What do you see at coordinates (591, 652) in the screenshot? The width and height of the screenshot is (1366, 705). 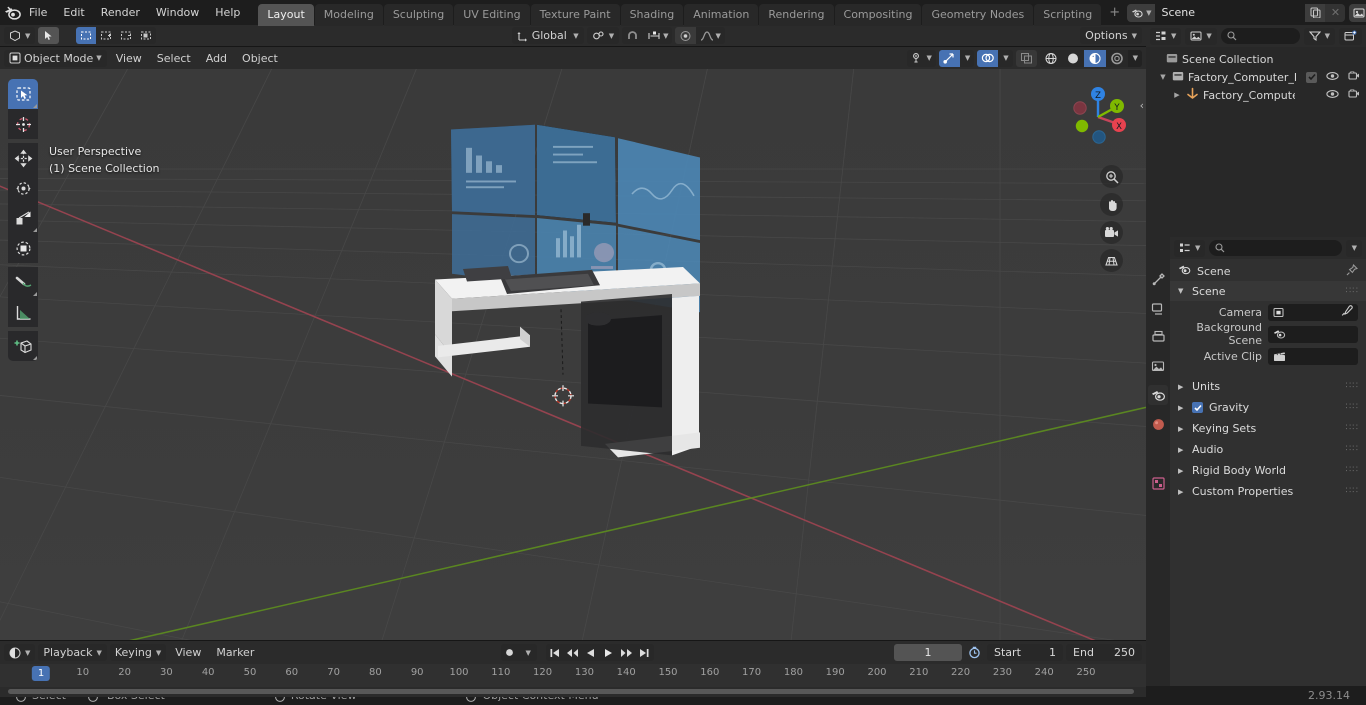 I see `play-reverse-button` at bounding box center [591, 652].